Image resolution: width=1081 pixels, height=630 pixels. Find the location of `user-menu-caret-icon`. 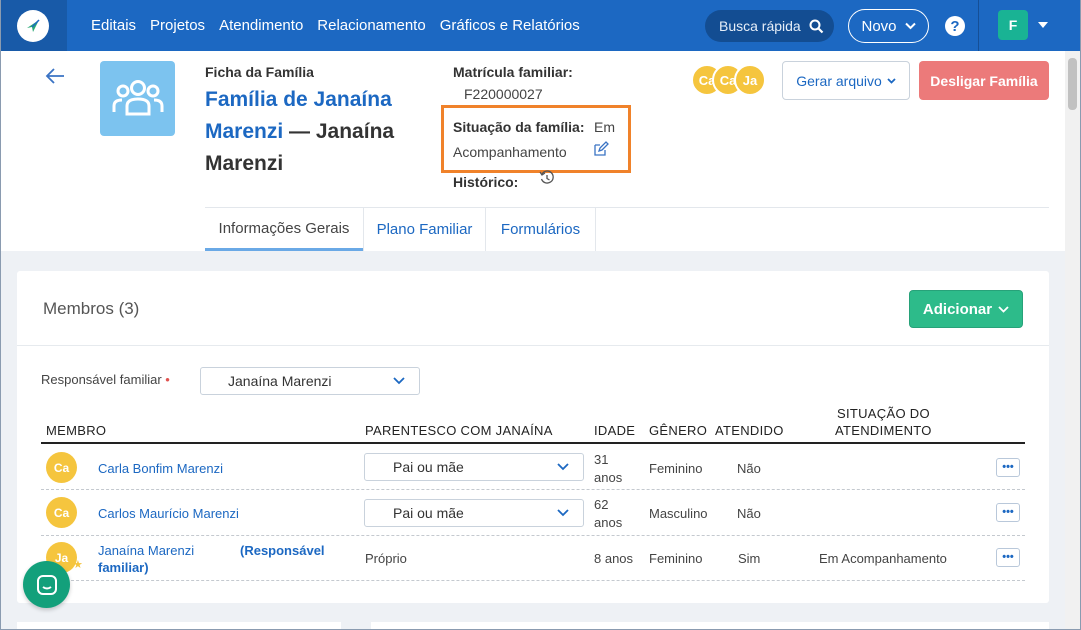

user-menu-caret-icon is located at coordinates (1043, 25).